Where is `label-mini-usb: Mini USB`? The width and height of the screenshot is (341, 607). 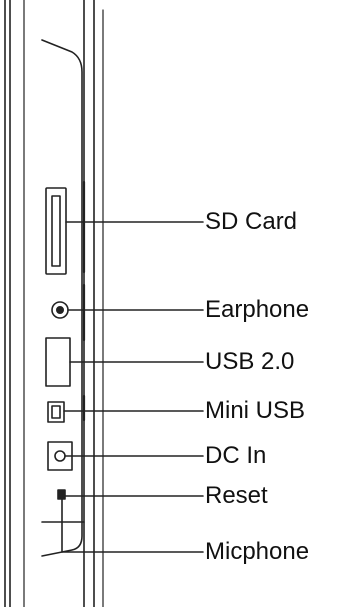 label-mini-usb: Mini USB is located at coordinates (255, 410).